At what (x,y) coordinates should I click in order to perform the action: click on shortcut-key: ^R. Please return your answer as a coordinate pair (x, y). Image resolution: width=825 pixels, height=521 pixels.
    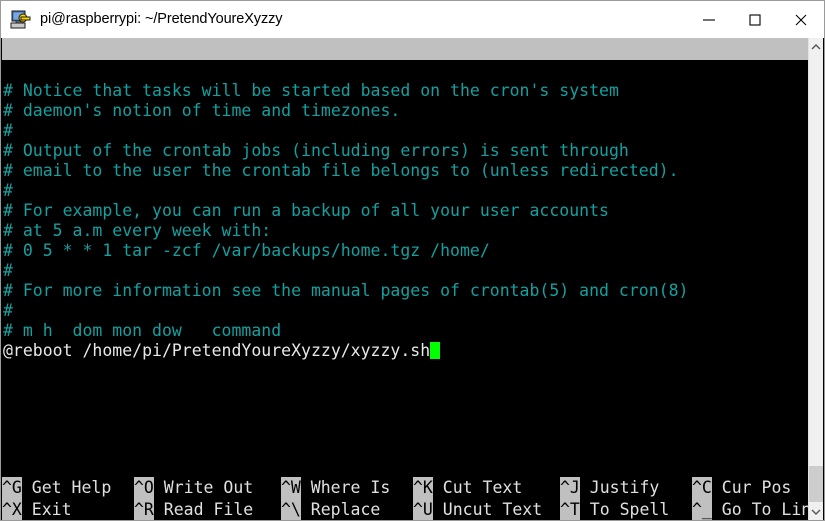
    Looking at the image, I should click on (144, 509).